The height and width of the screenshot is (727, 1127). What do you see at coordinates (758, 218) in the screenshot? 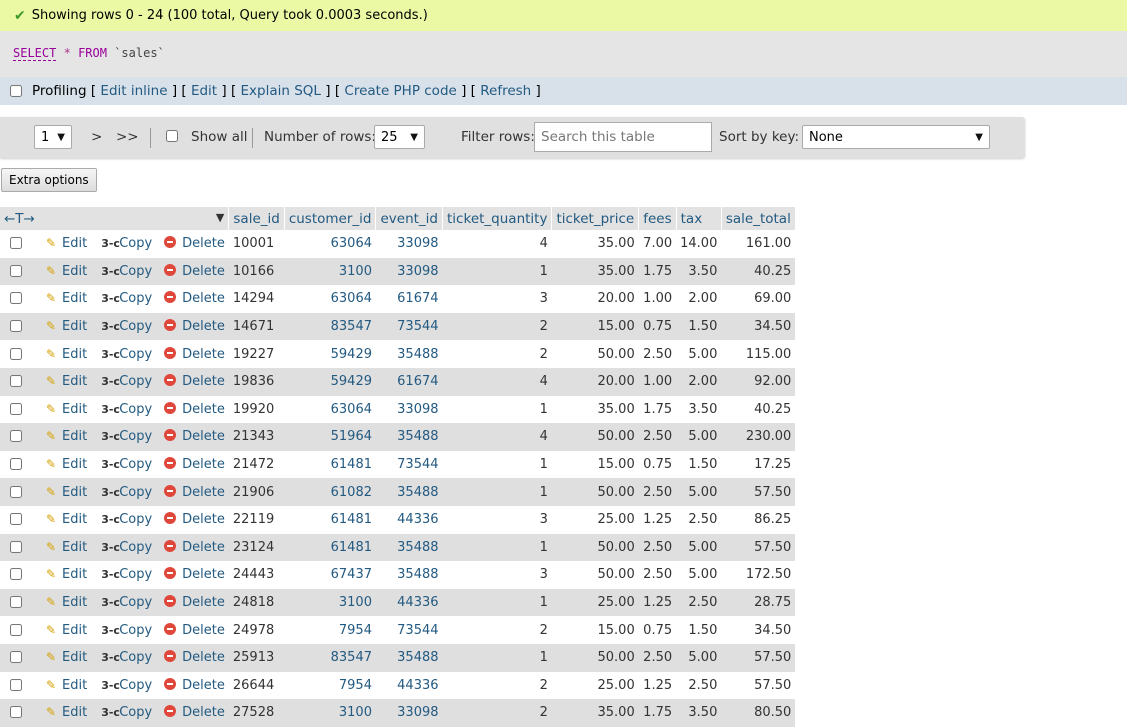
I see `column-header-sale-total: sale_total` at bounding box center [758, 218].